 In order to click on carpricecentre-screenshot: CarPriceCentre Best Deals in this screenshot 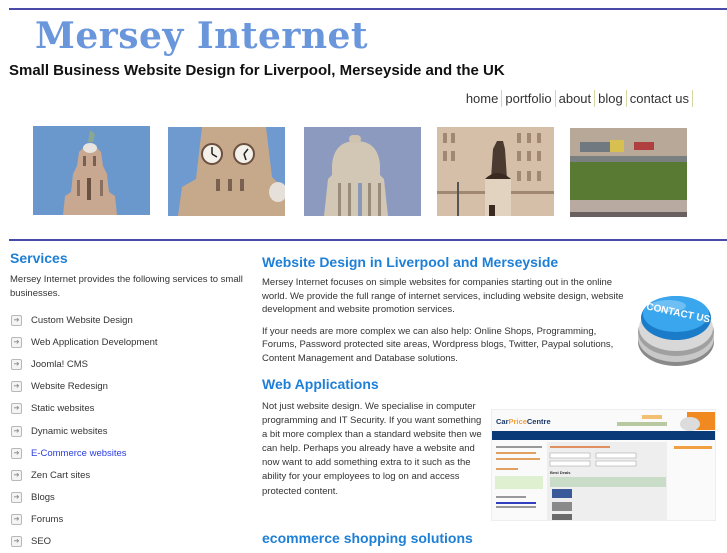, I will do `click(603, 465)`.